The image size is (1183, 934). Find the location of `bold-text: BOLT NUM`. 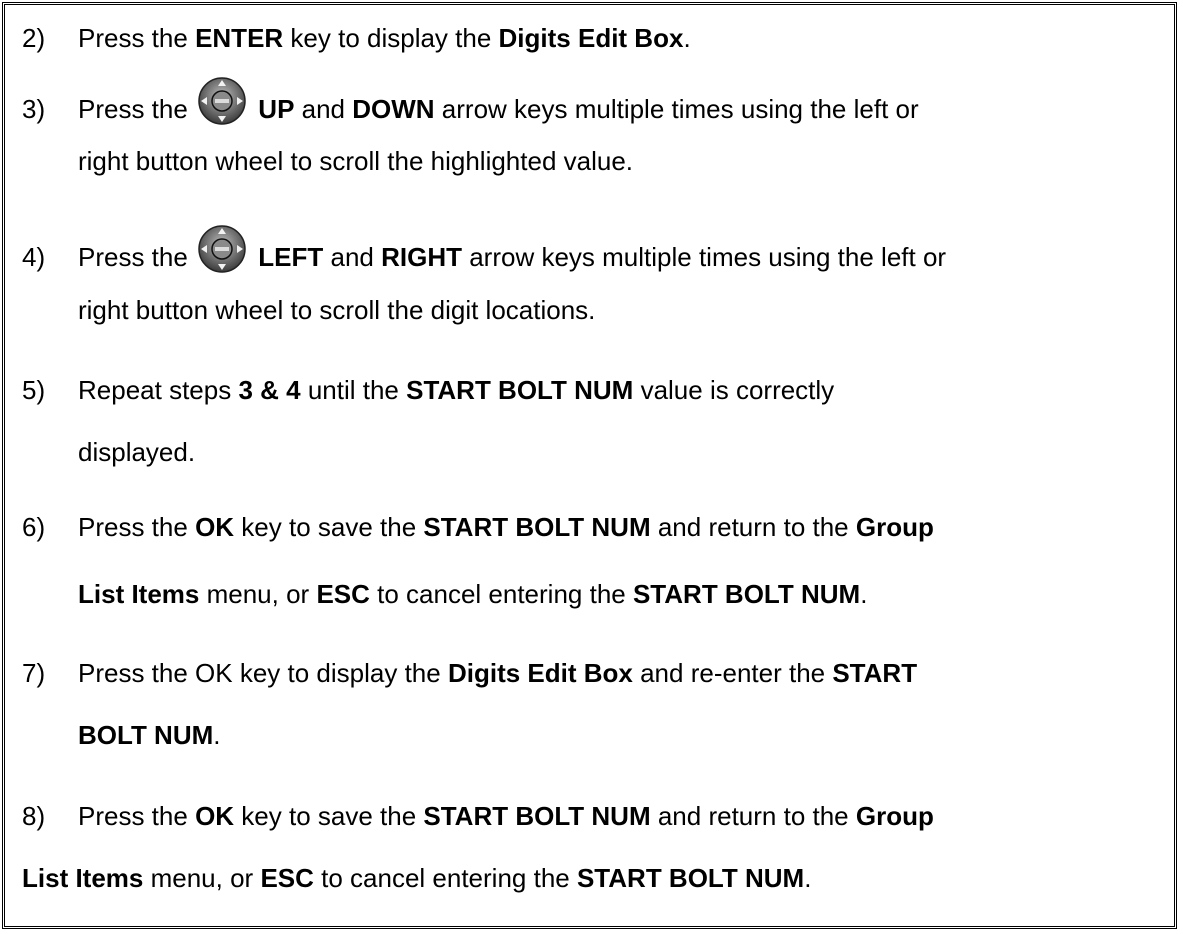

bold-text: BOLT NUM is located at coordinates (146, 735).